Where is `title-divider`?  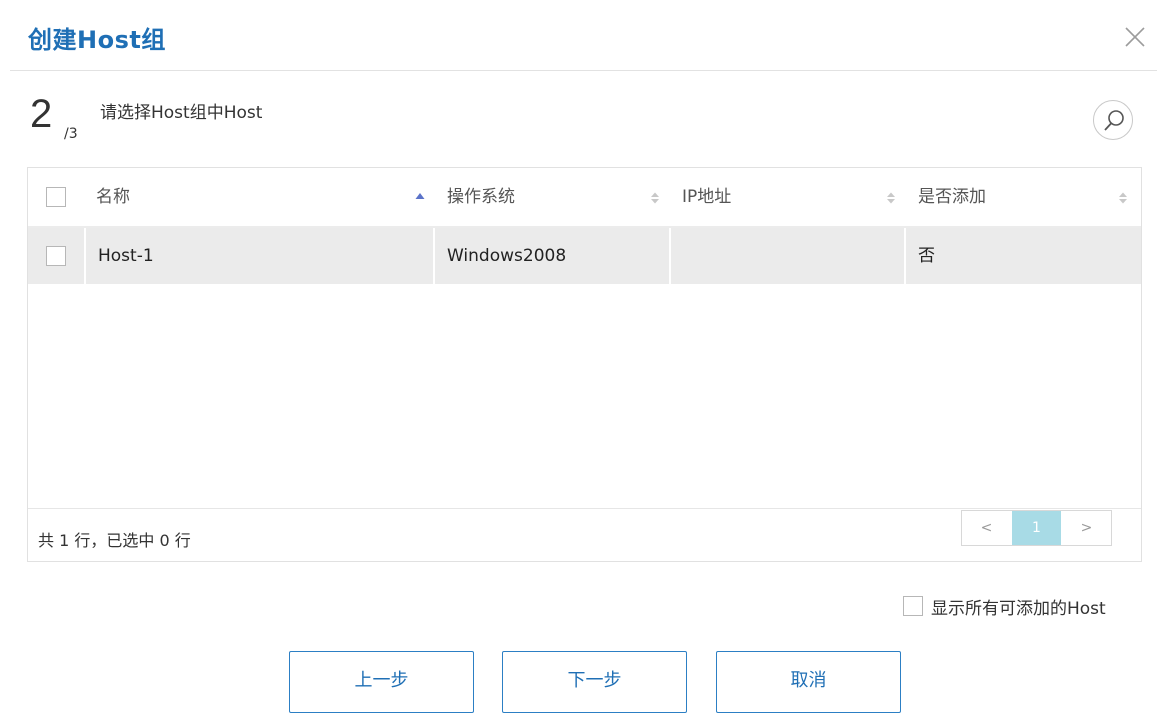 title-divider is located at coordinates (583, 70).